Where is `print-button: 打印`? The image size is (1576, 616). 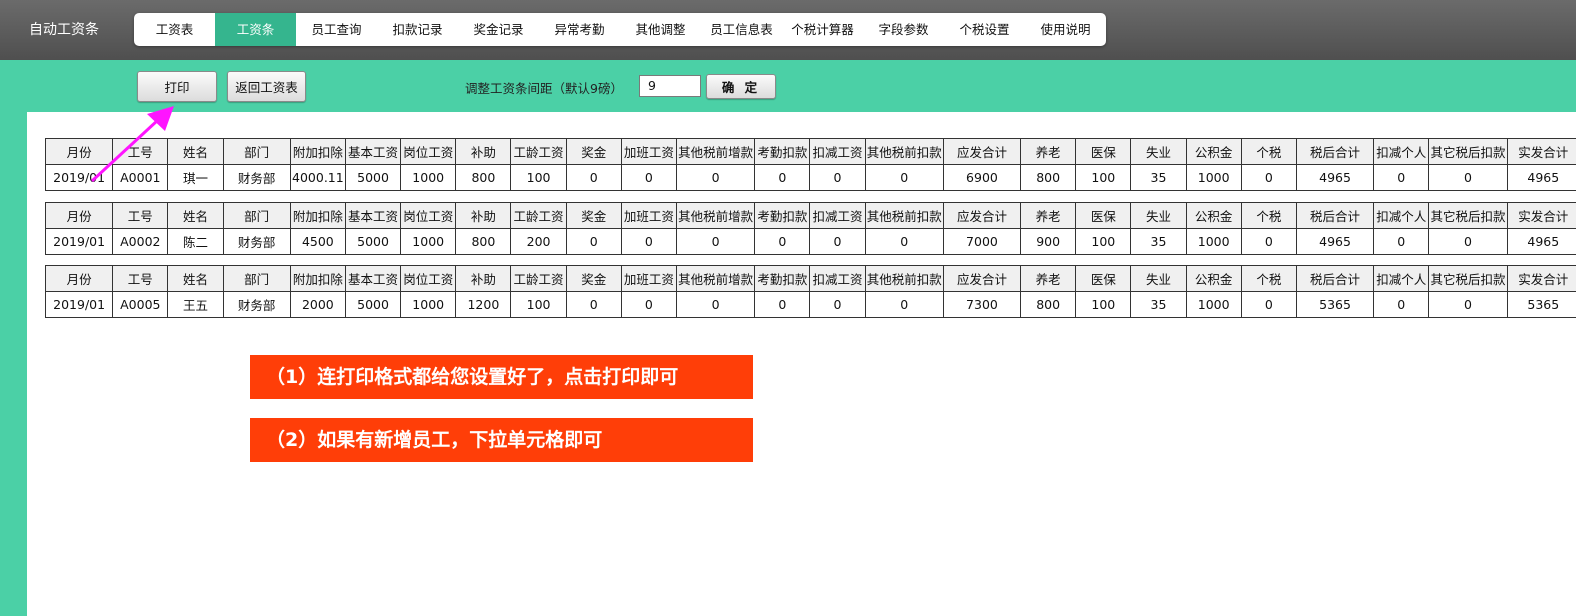
print-button: 打印 is located at coordinates (177, 86).